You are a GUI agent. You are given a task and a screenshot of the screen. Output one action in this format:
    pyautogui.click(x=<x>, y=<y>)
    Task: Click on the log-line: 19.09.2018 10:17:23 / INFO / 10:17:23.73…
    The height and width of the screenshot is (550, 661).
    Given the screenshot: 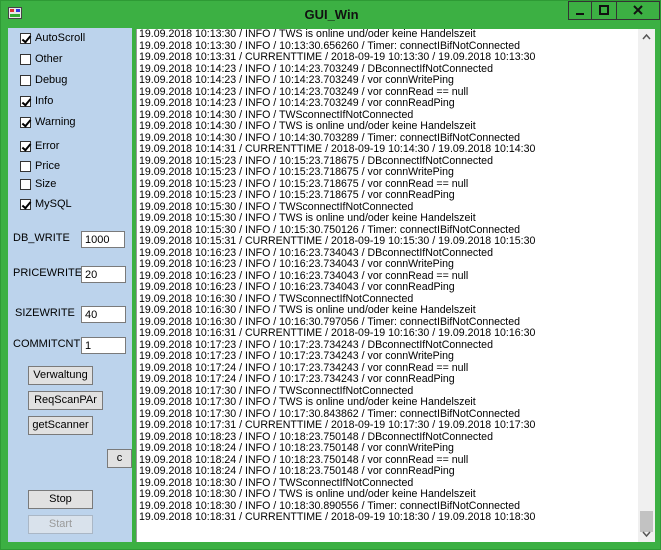 What is the action you would take?
    pyautogui.click(x=296, y=356)
    